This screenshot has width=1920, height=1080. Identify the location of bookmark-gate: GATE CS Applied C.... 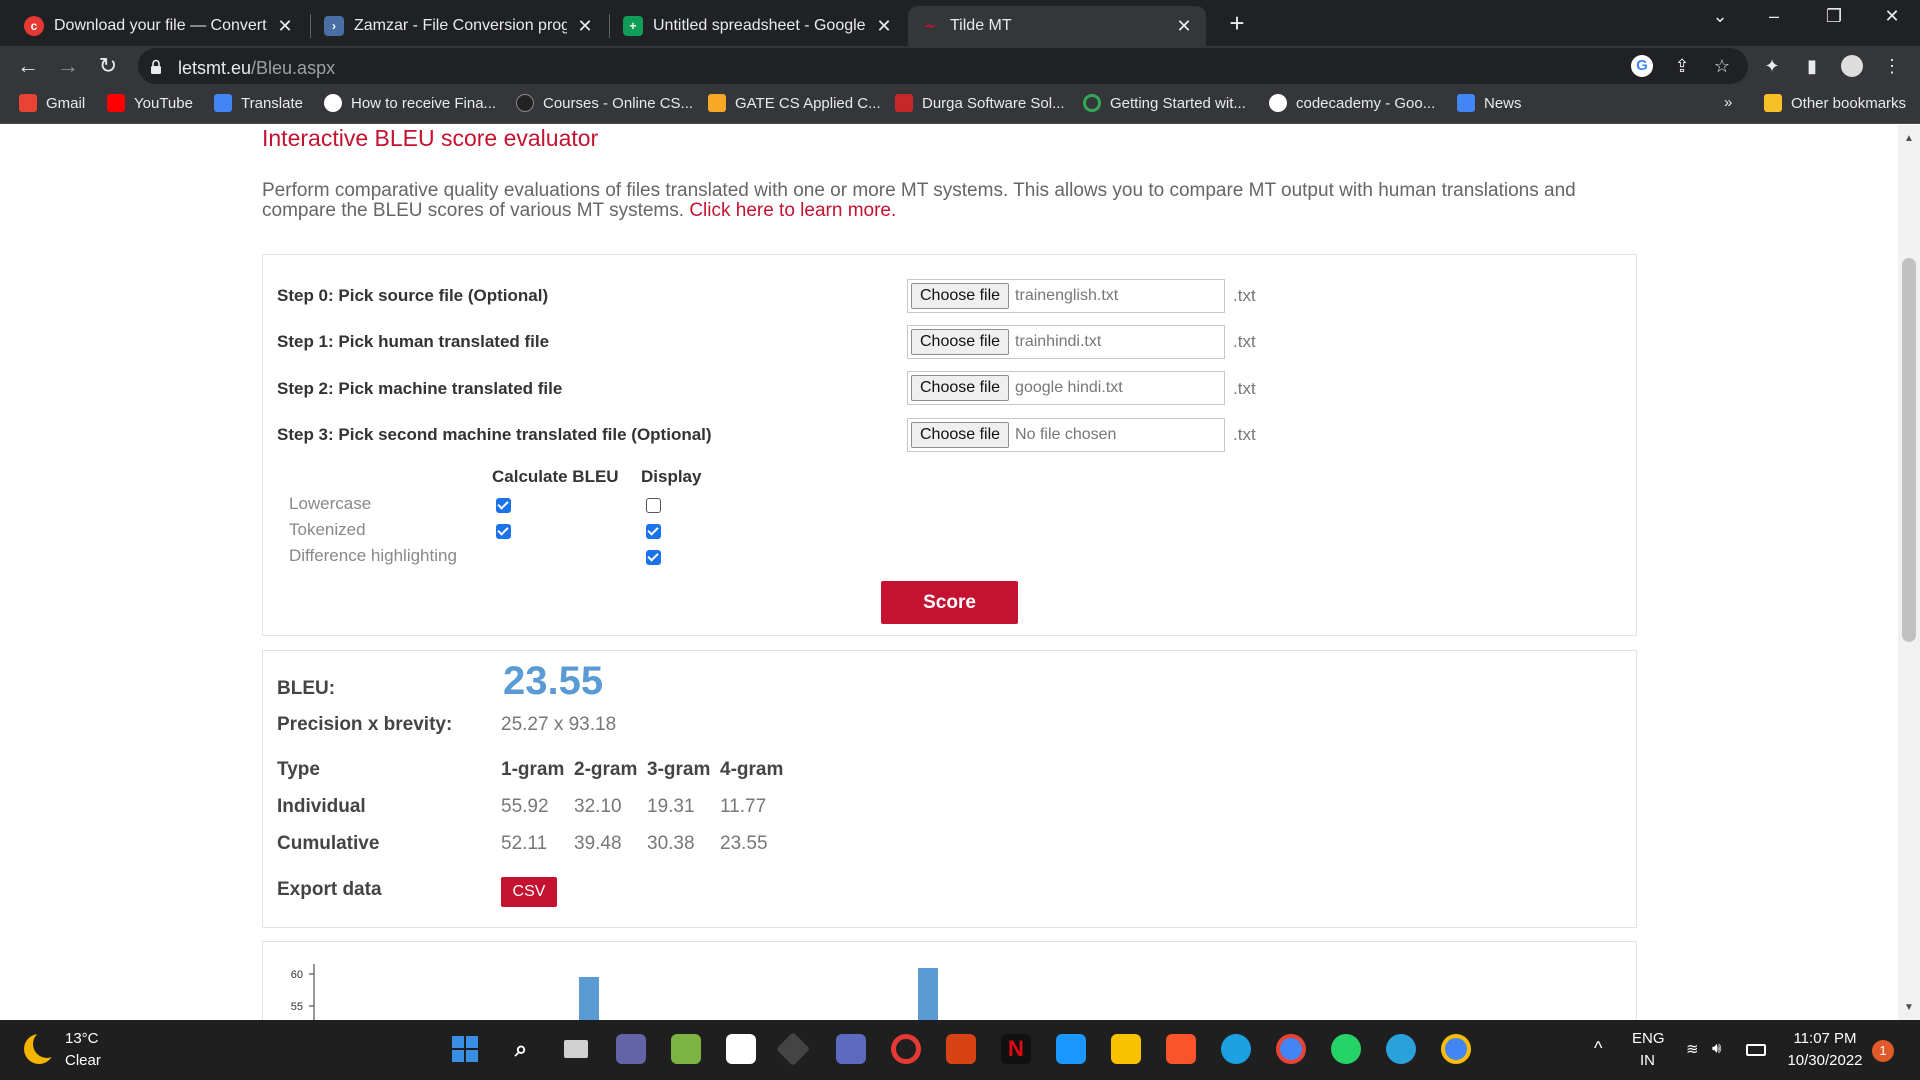
(794, 103).